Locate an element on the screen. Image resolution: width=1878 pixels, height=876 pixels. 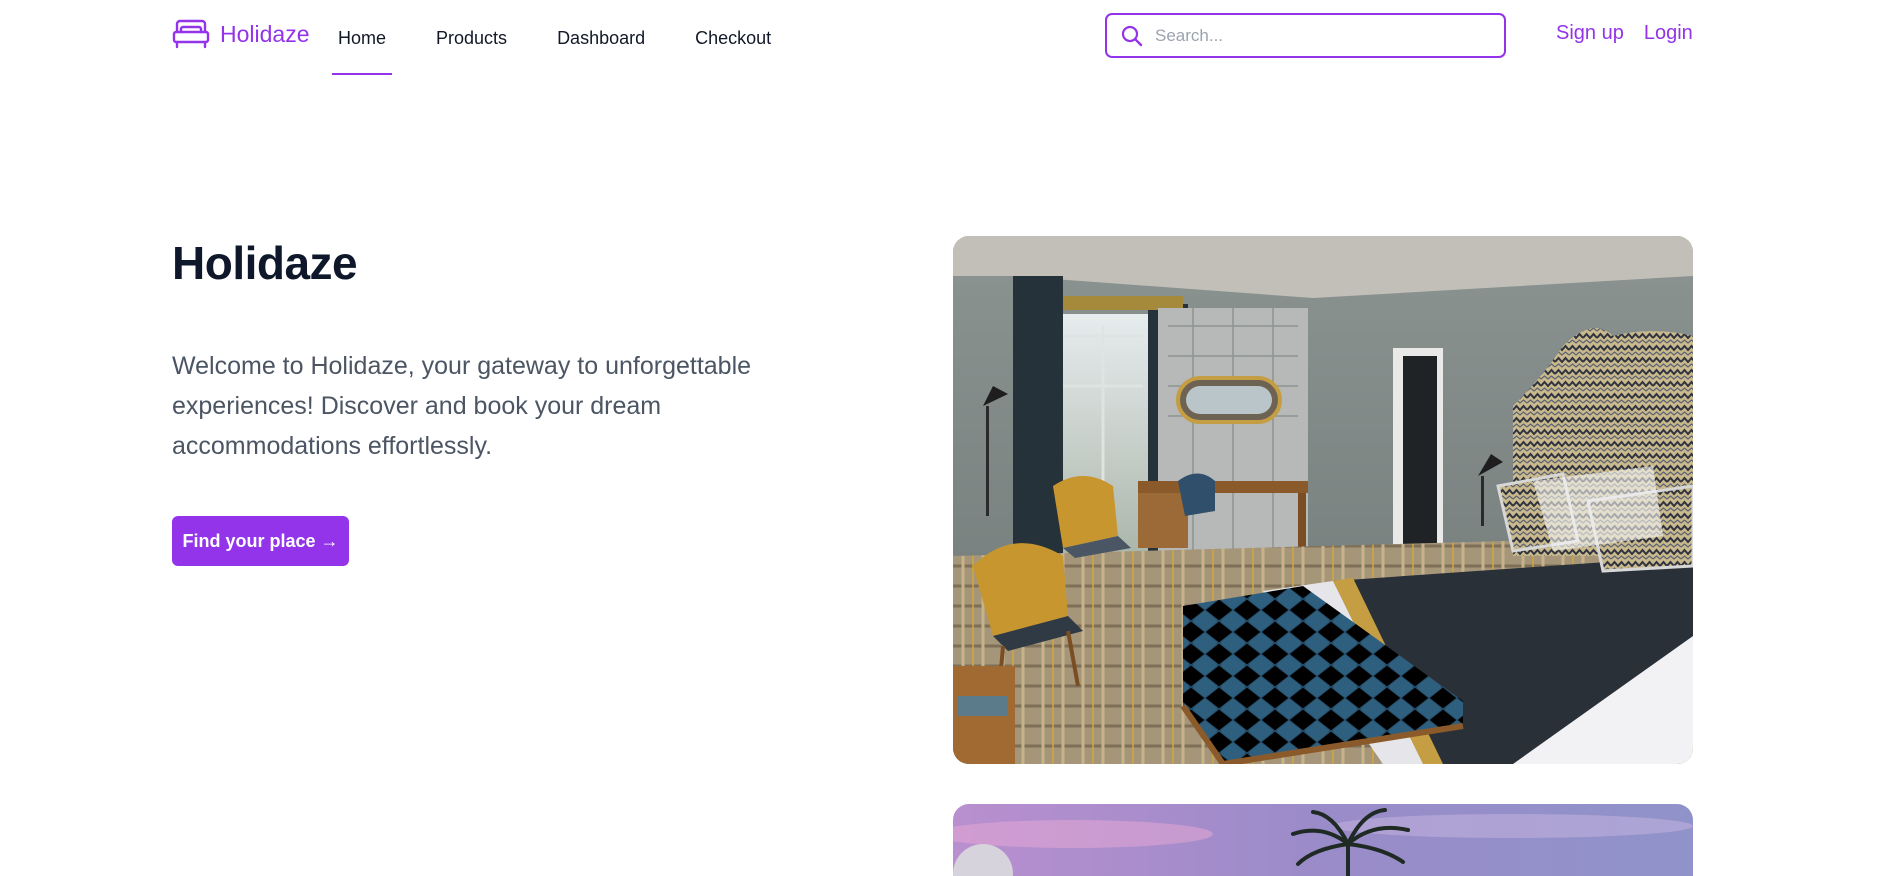
nav-link-dashboard: Dashboard is located at coordinates (601, 38).